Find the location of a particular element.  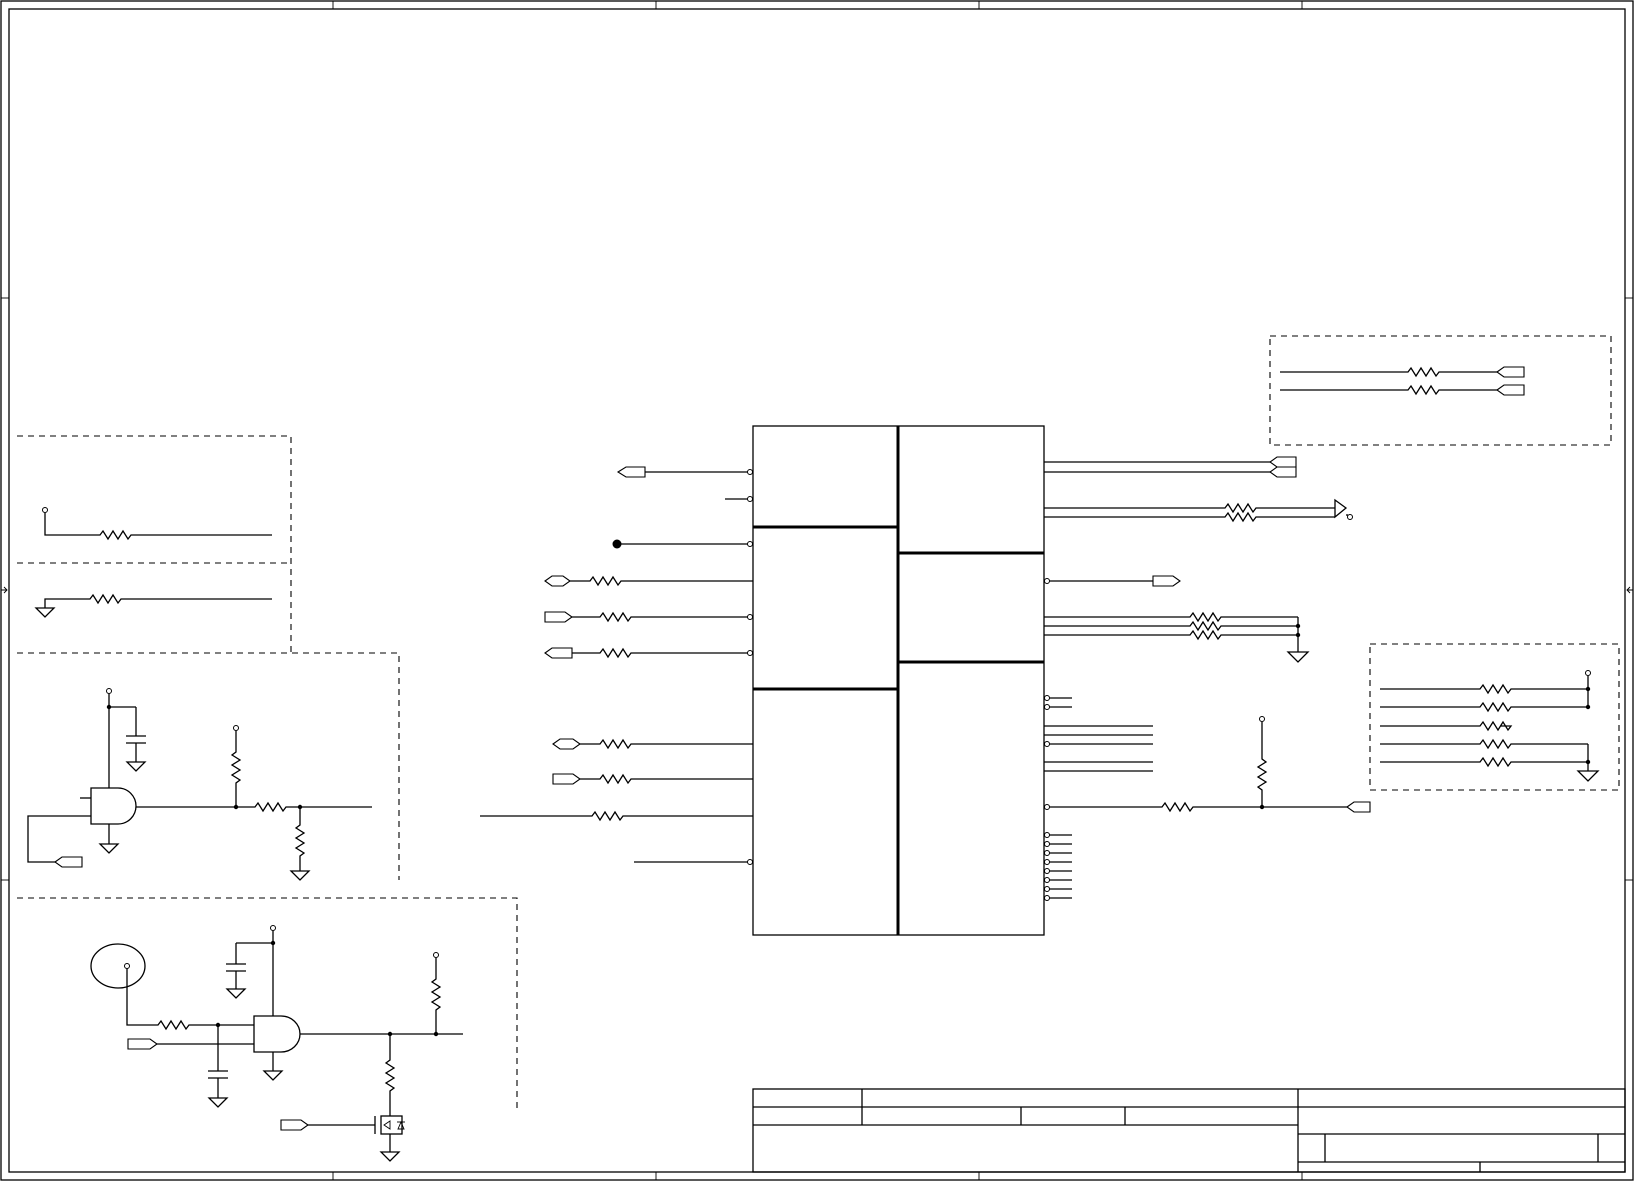

pin-stubs is located at coordinates (1058, 866).